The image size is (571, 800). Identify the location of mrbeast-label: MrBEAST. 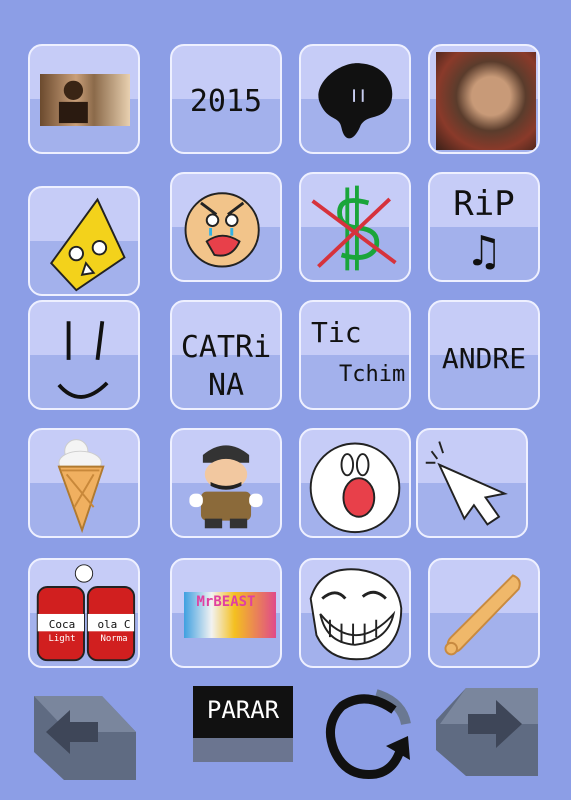
(226, 602).